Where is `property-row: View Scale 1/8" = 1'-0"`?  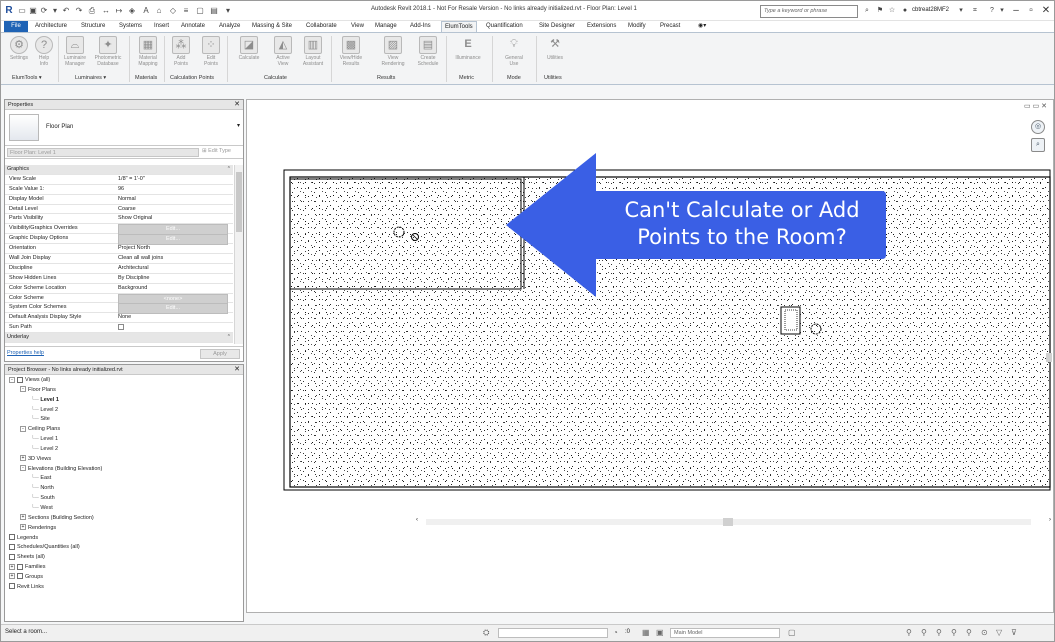 property-row: View Scale 1/8" = 1'-0" is located at coordinates (119, 180).